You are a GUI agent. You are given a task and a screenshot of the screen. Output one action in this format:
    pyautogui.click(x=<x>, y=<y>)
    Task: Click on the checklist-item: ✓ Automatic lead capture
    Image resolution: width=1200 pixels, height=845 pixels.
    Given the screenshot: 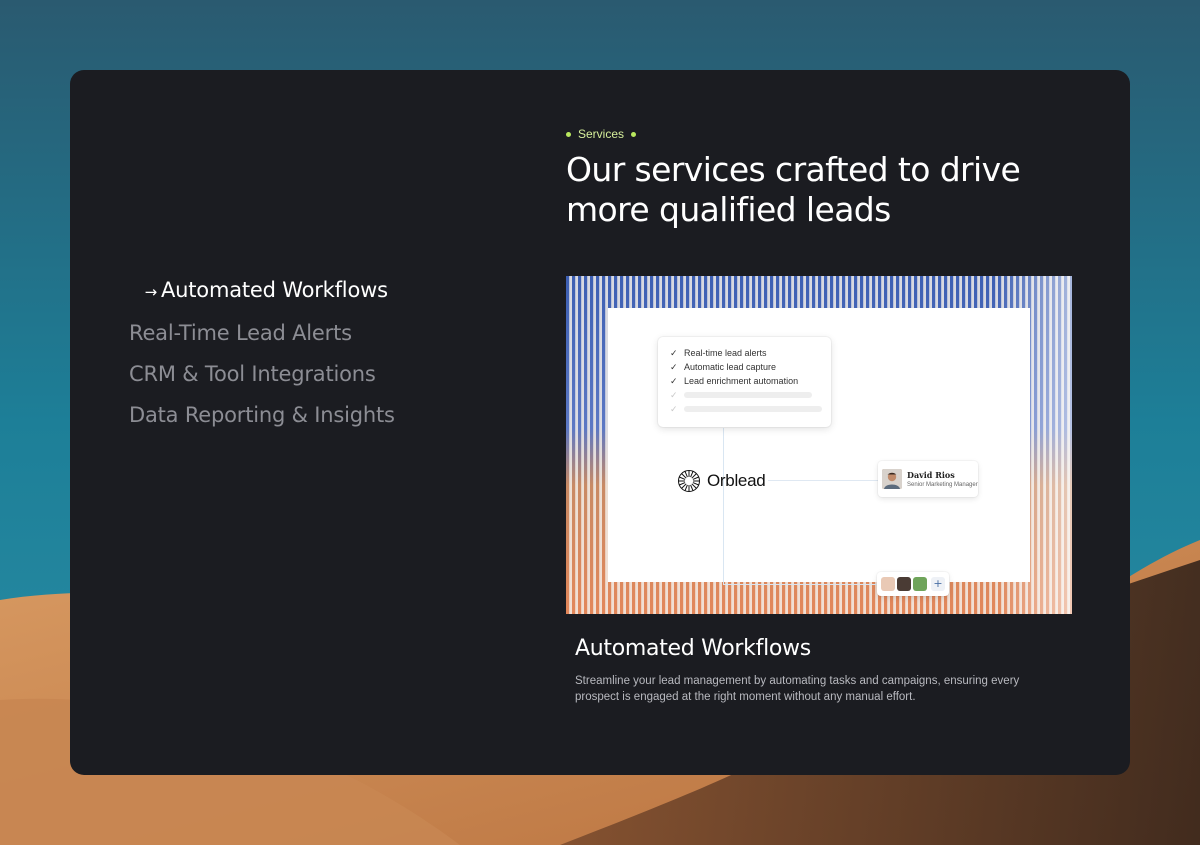 What is the action you would take?
    pyautogui.click(x=750, y=367)
    